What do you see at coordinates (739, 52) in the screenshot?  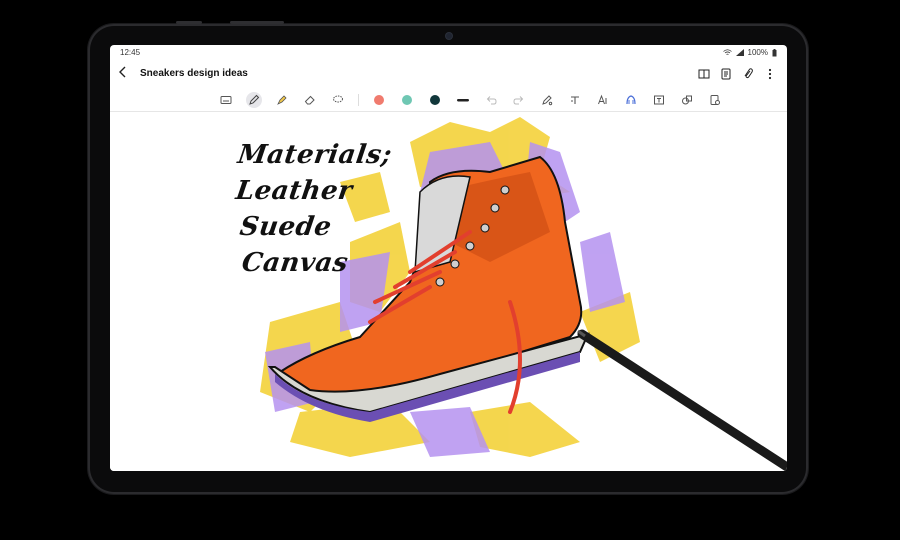 I see `signal-icon` at bounding box center [739, 52].